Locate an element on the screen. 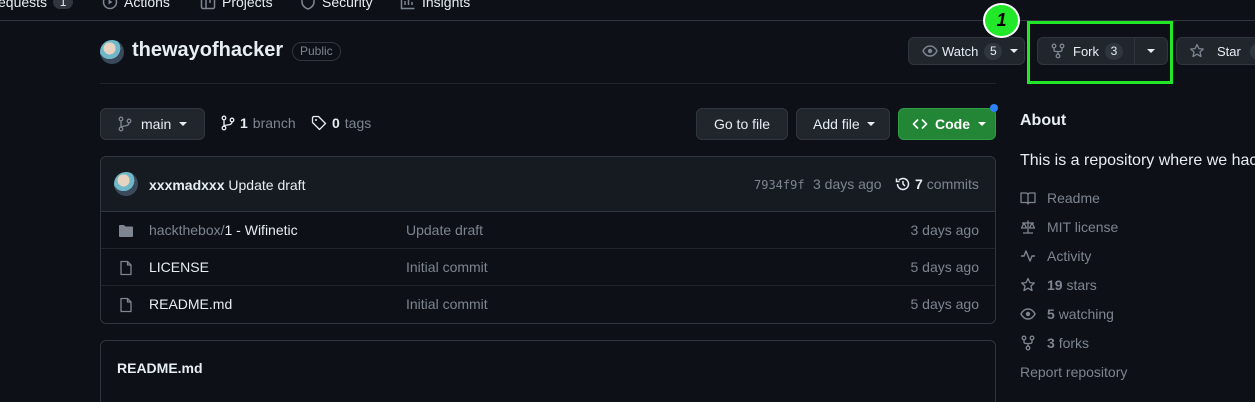 The image size is (1255, 402). sidebar-item-license: MIT license is located at coordinates (1069, 227).